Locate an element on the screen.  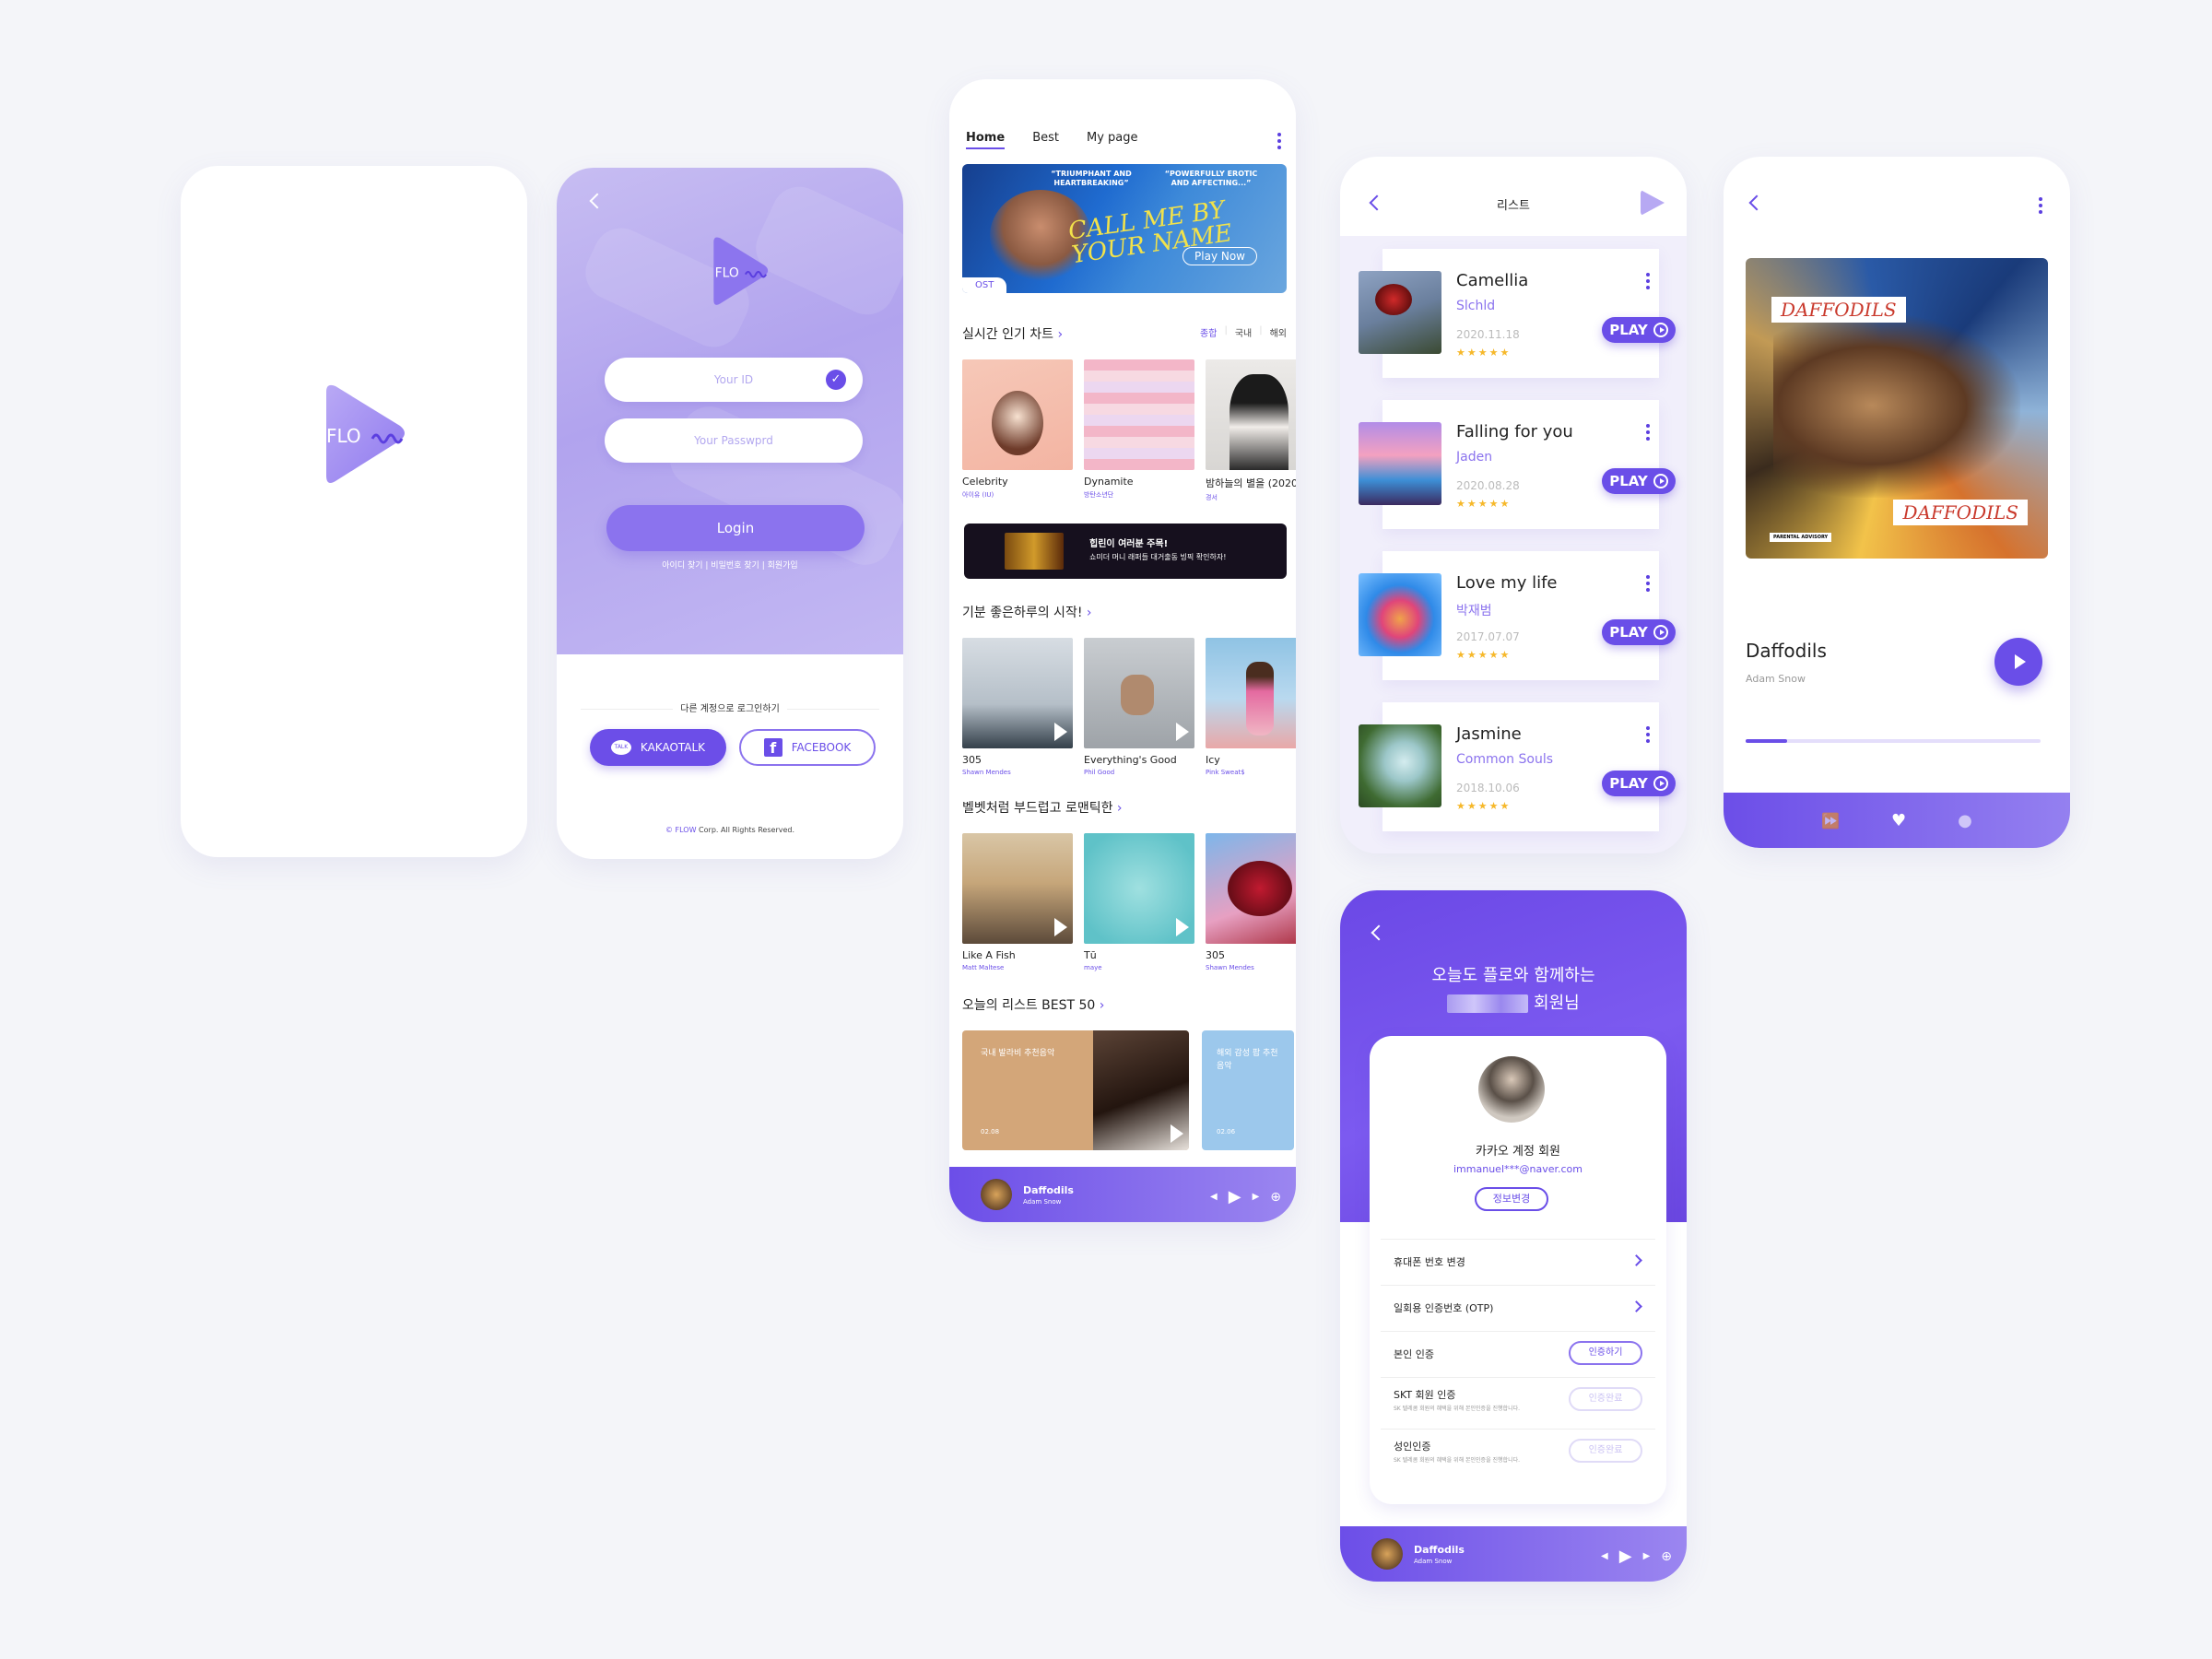
password-field: Your Passwprd is located at coordinates (734, 440).